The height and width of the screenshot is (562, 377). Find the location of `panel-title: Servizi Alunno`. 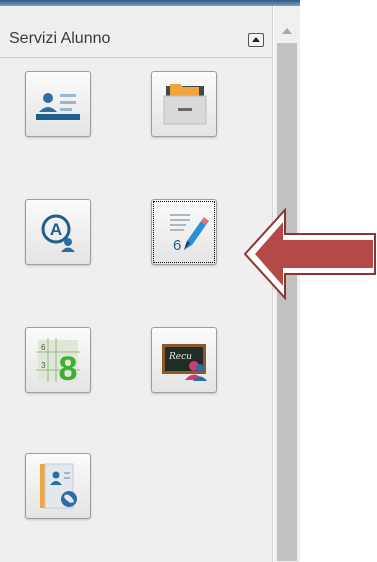

panel-title: Servizi Alunno is located at coordinates (60, 38).